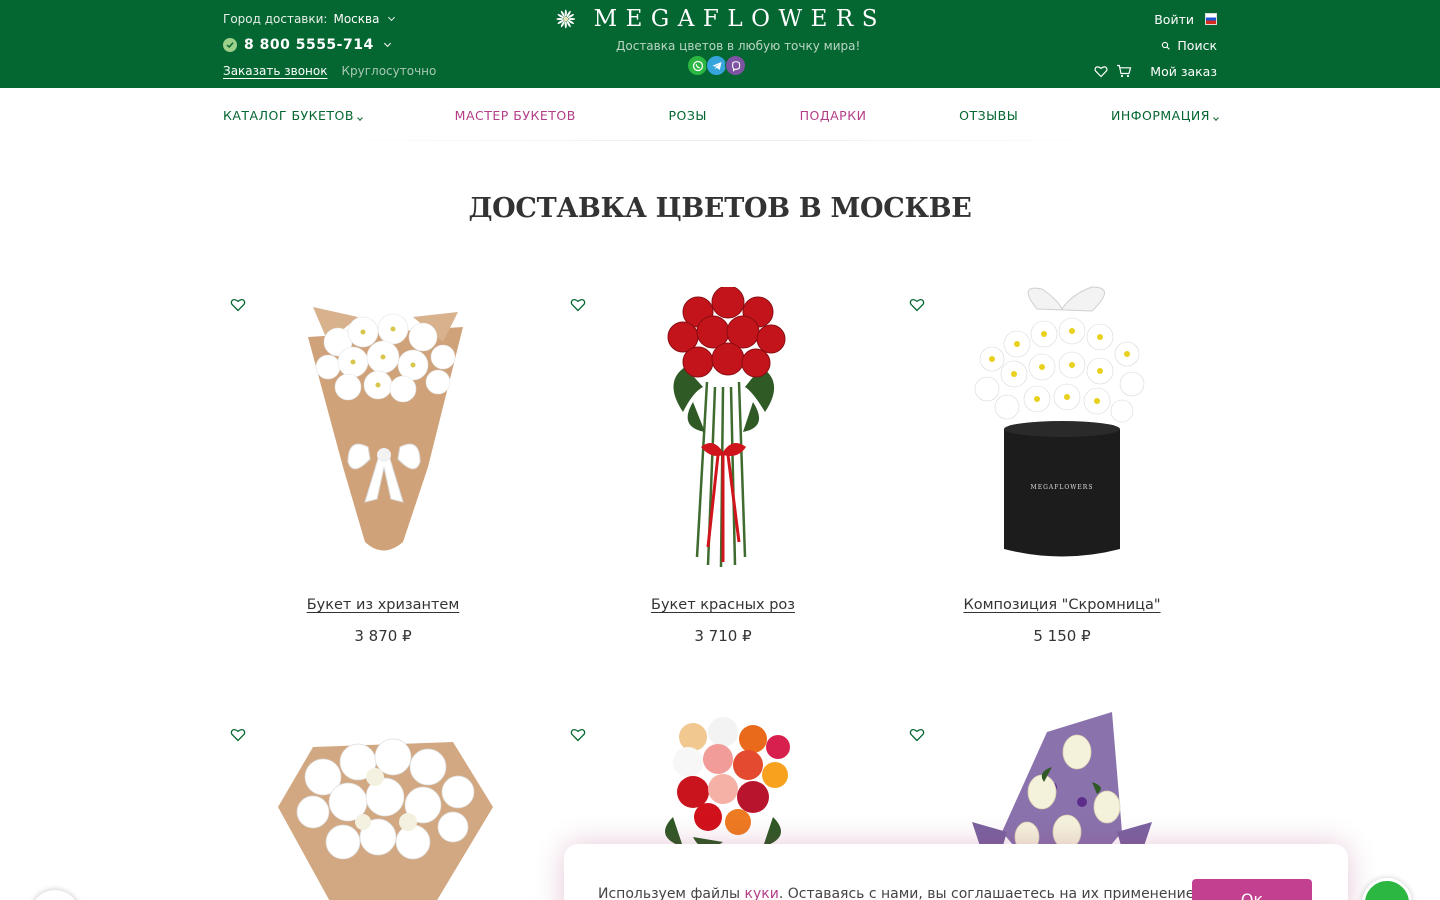 The height and width of the screenshot is (900, 1440). What do you see at coordinates (1165, 115) in the screenshot?
I see `nav-info: ИНФОРМАЦИЯ` at bounding box center [1165, 115].